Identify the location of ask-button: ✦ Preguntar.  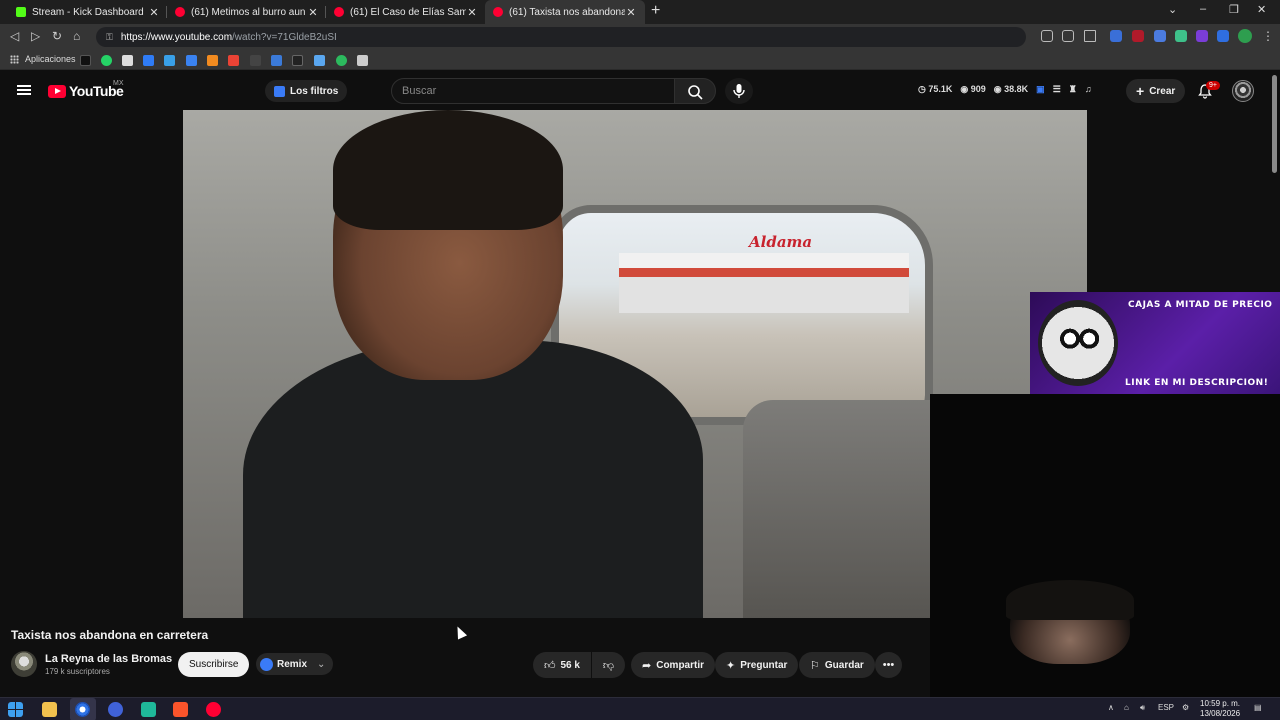
(757, 665).